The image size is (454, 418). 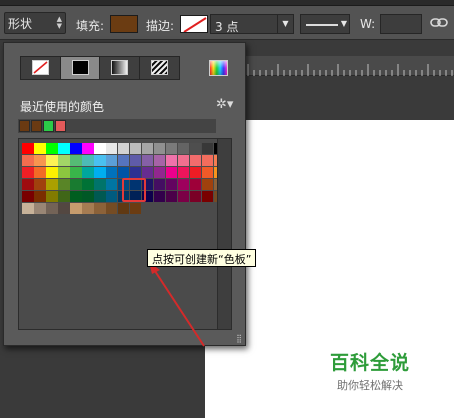 I want to click on annotation-arrow, so click(x=177, y=304).